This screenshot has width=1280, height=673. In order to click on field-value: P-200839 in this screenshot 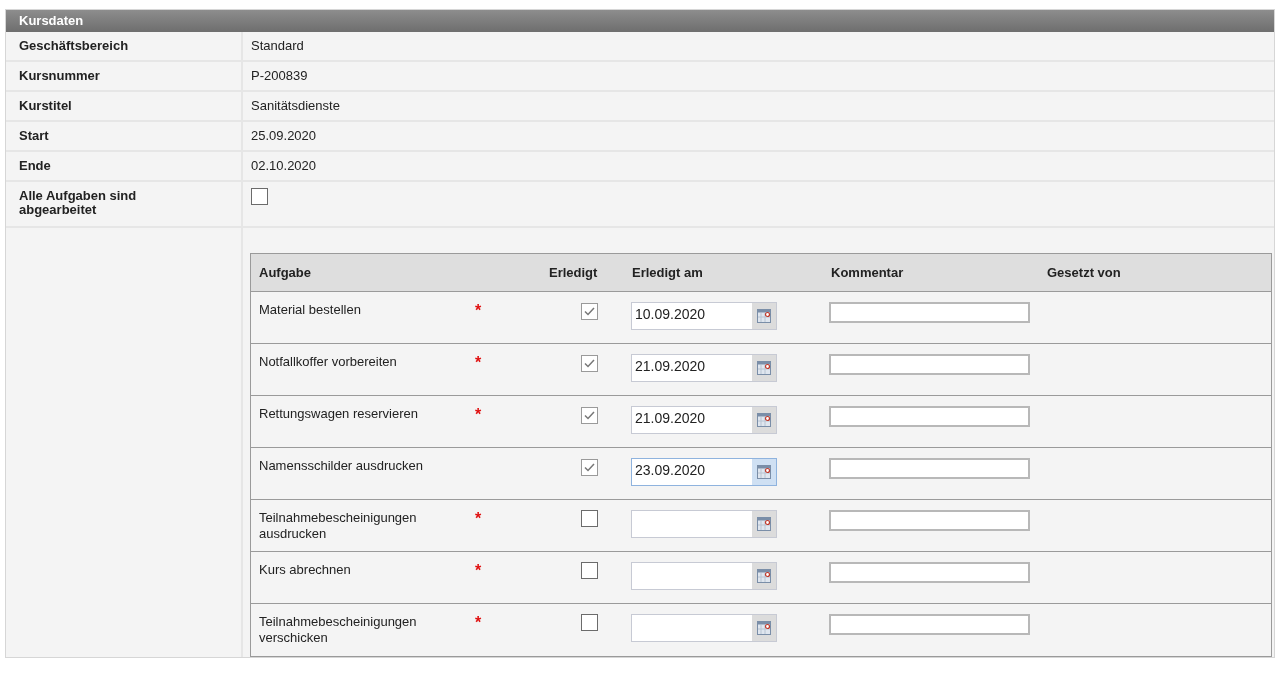, I will do `click(279, 76)`.